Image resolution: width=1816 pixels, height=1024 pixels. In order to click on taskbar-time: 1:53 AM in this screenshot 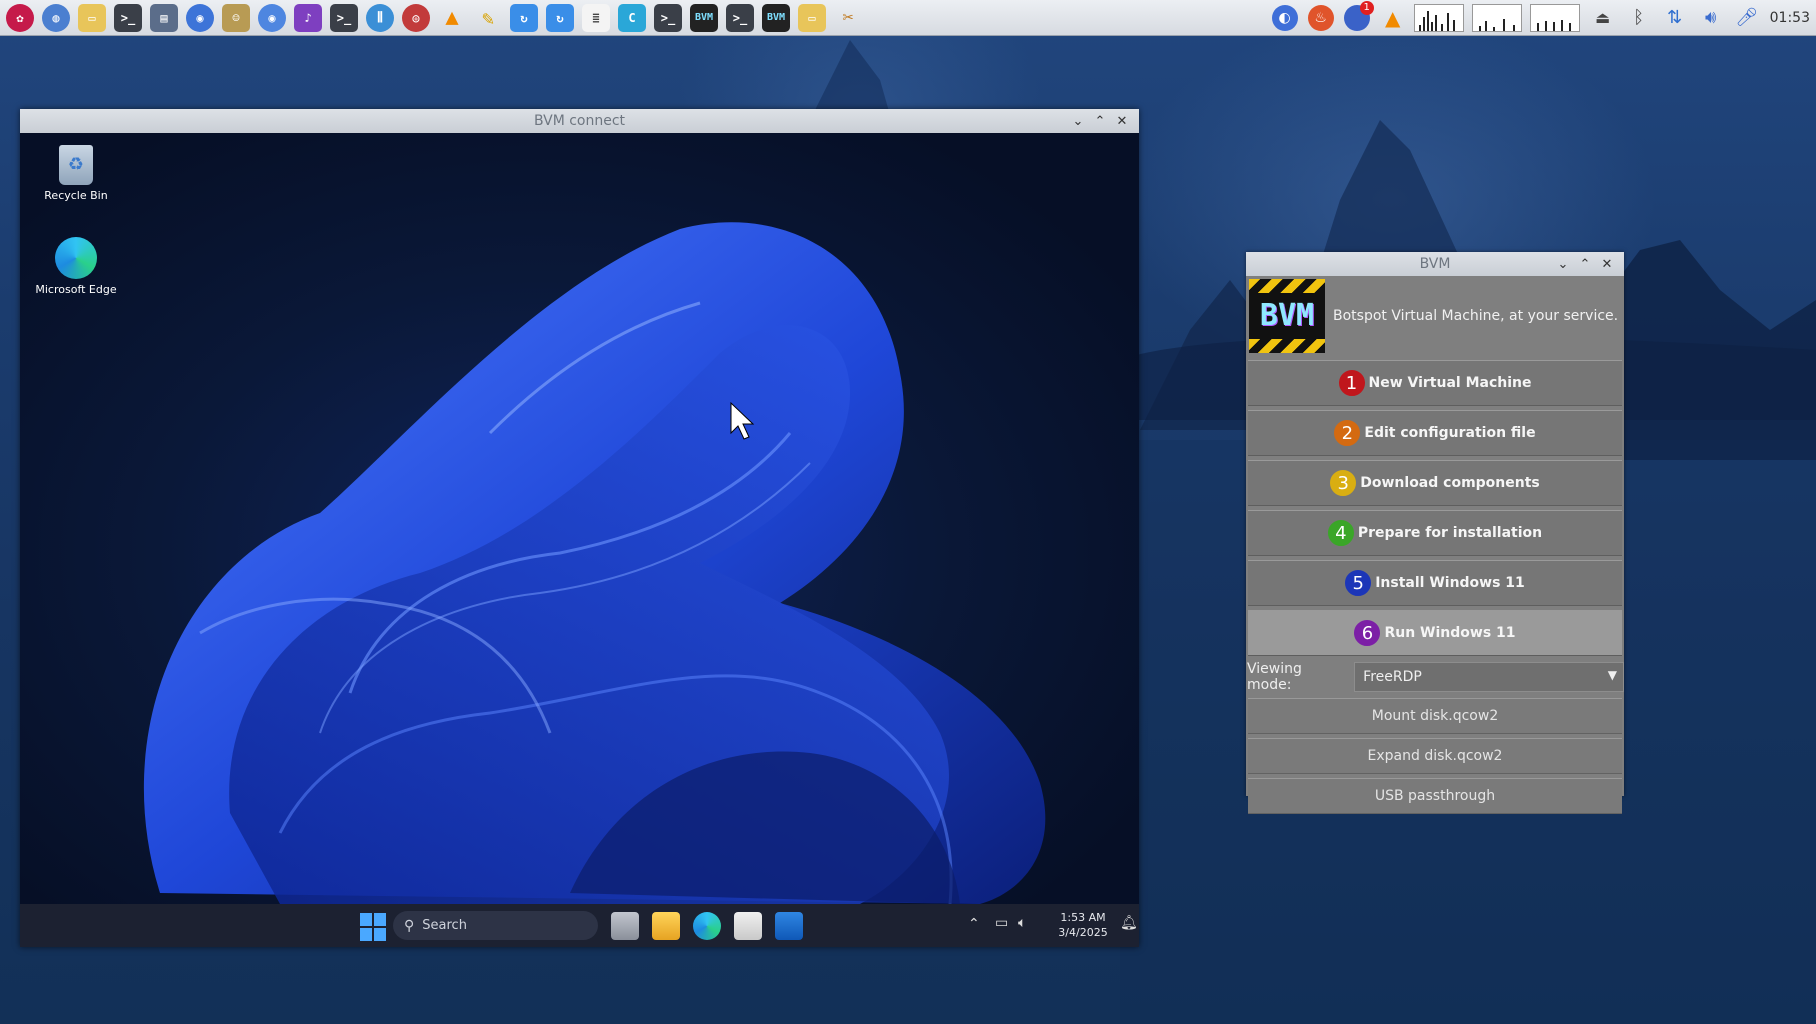, I will do `click(1083, 917)`.